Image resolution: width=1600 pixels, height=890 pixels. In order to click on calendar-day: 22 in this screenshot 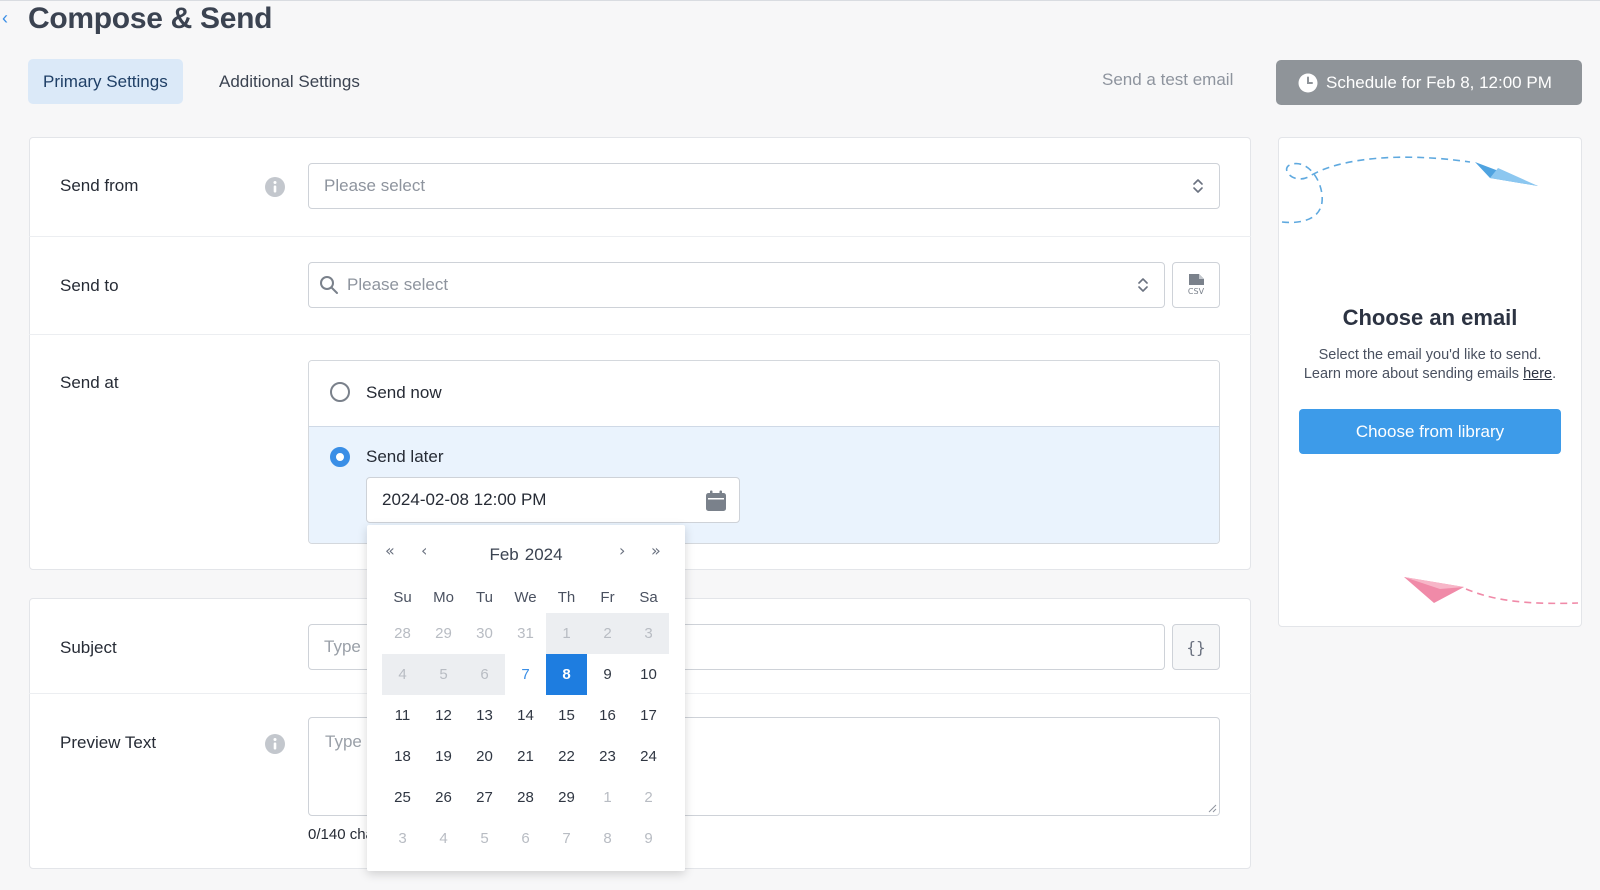, I will do `click(566, 756)`.